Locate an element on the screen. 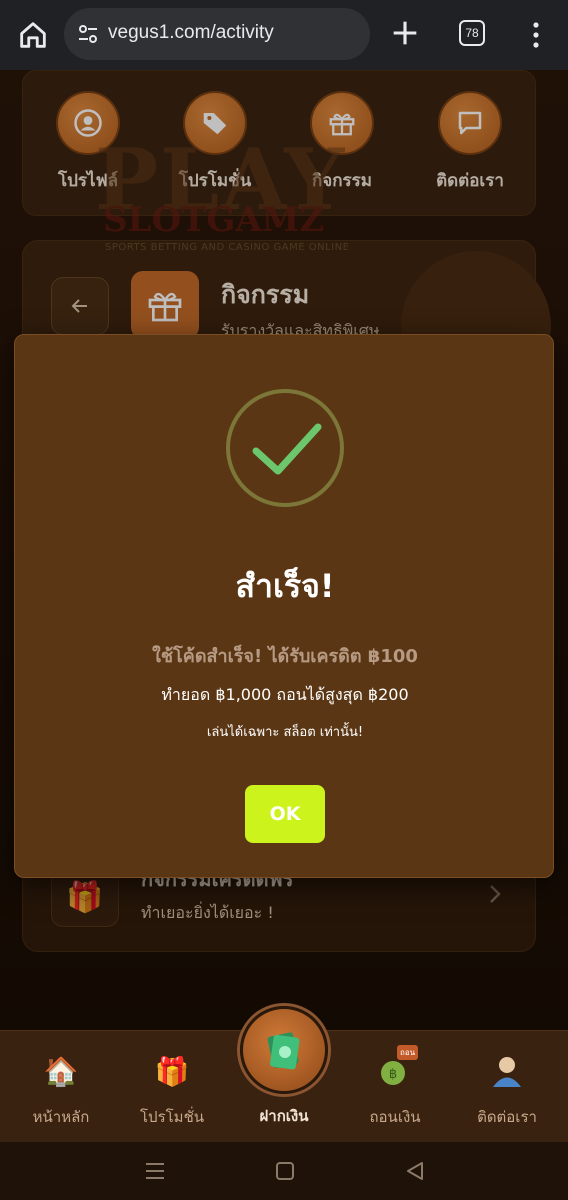 The image size is (568, 1200). success-ring is located at coordinates (285, 448).